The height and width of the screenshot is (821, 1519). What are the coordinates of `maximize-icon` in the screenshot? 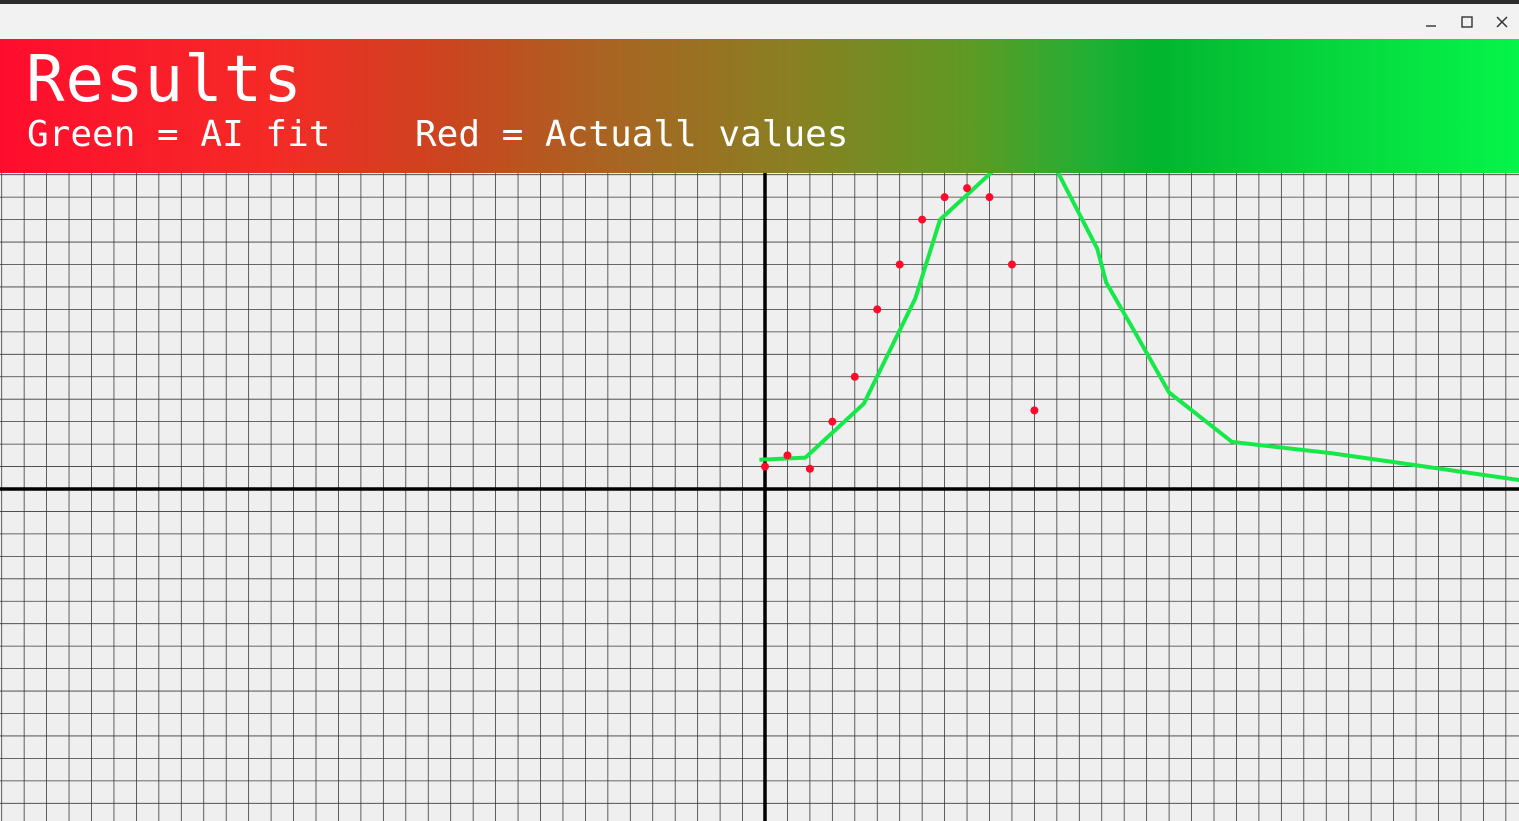 It's located at (1467, 21).